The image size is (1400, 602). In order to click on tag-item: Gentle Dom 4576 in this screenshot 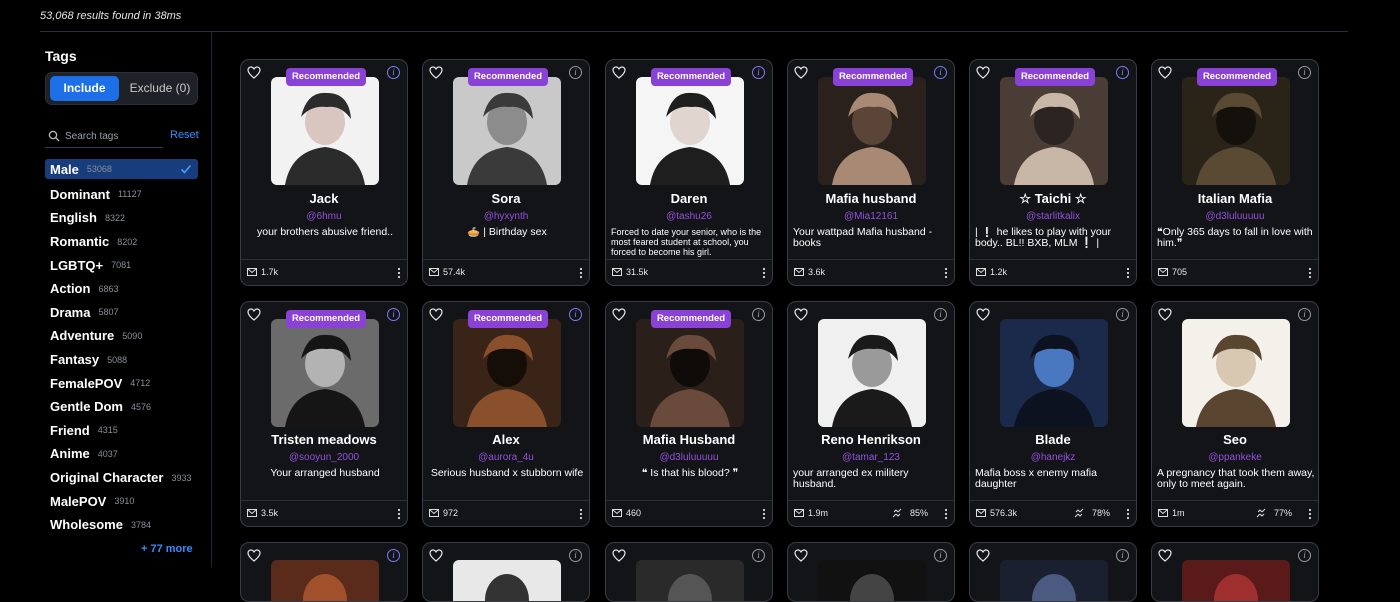, I will do `click(121, 407)`.